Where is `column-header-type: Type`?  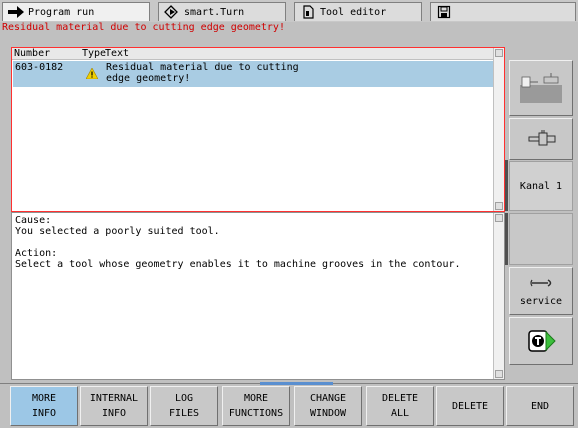
column-header-type: Type is located at coordinates (94, 53).